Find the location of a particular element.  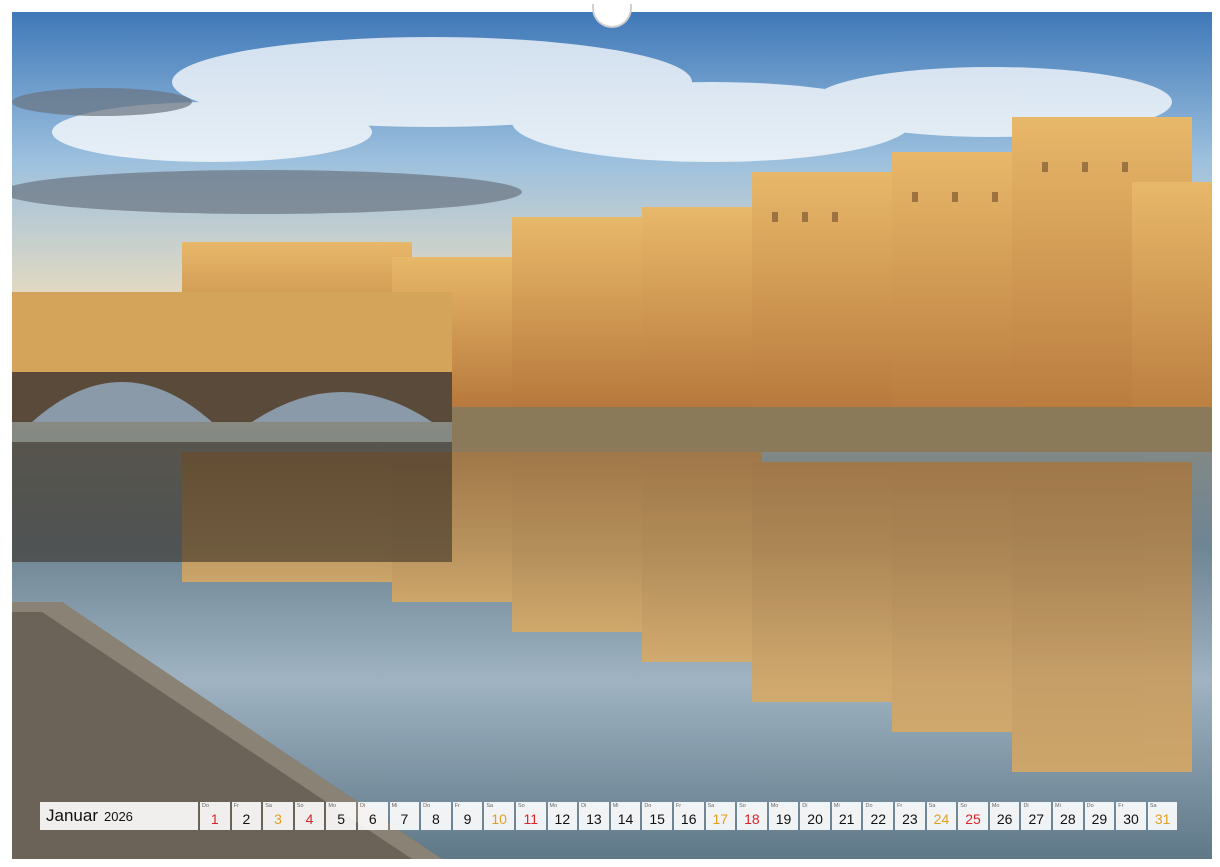

day-number: 30 is located at coordinates (1131, 819).